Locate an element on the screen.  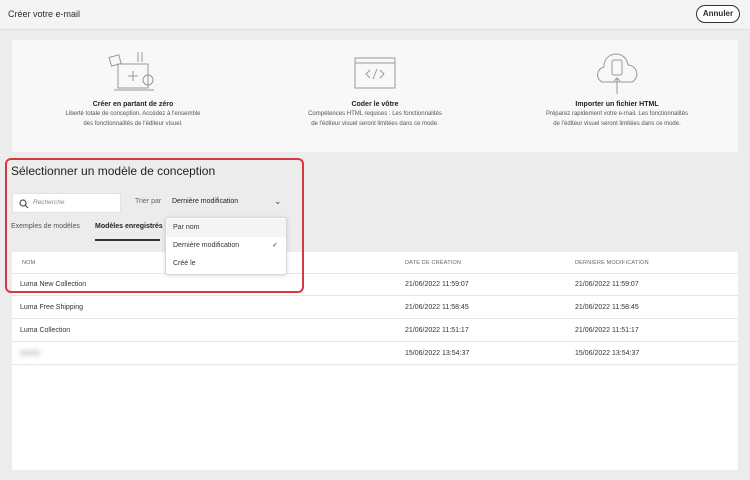
code-window-icon is located at coordinates (375, 73).